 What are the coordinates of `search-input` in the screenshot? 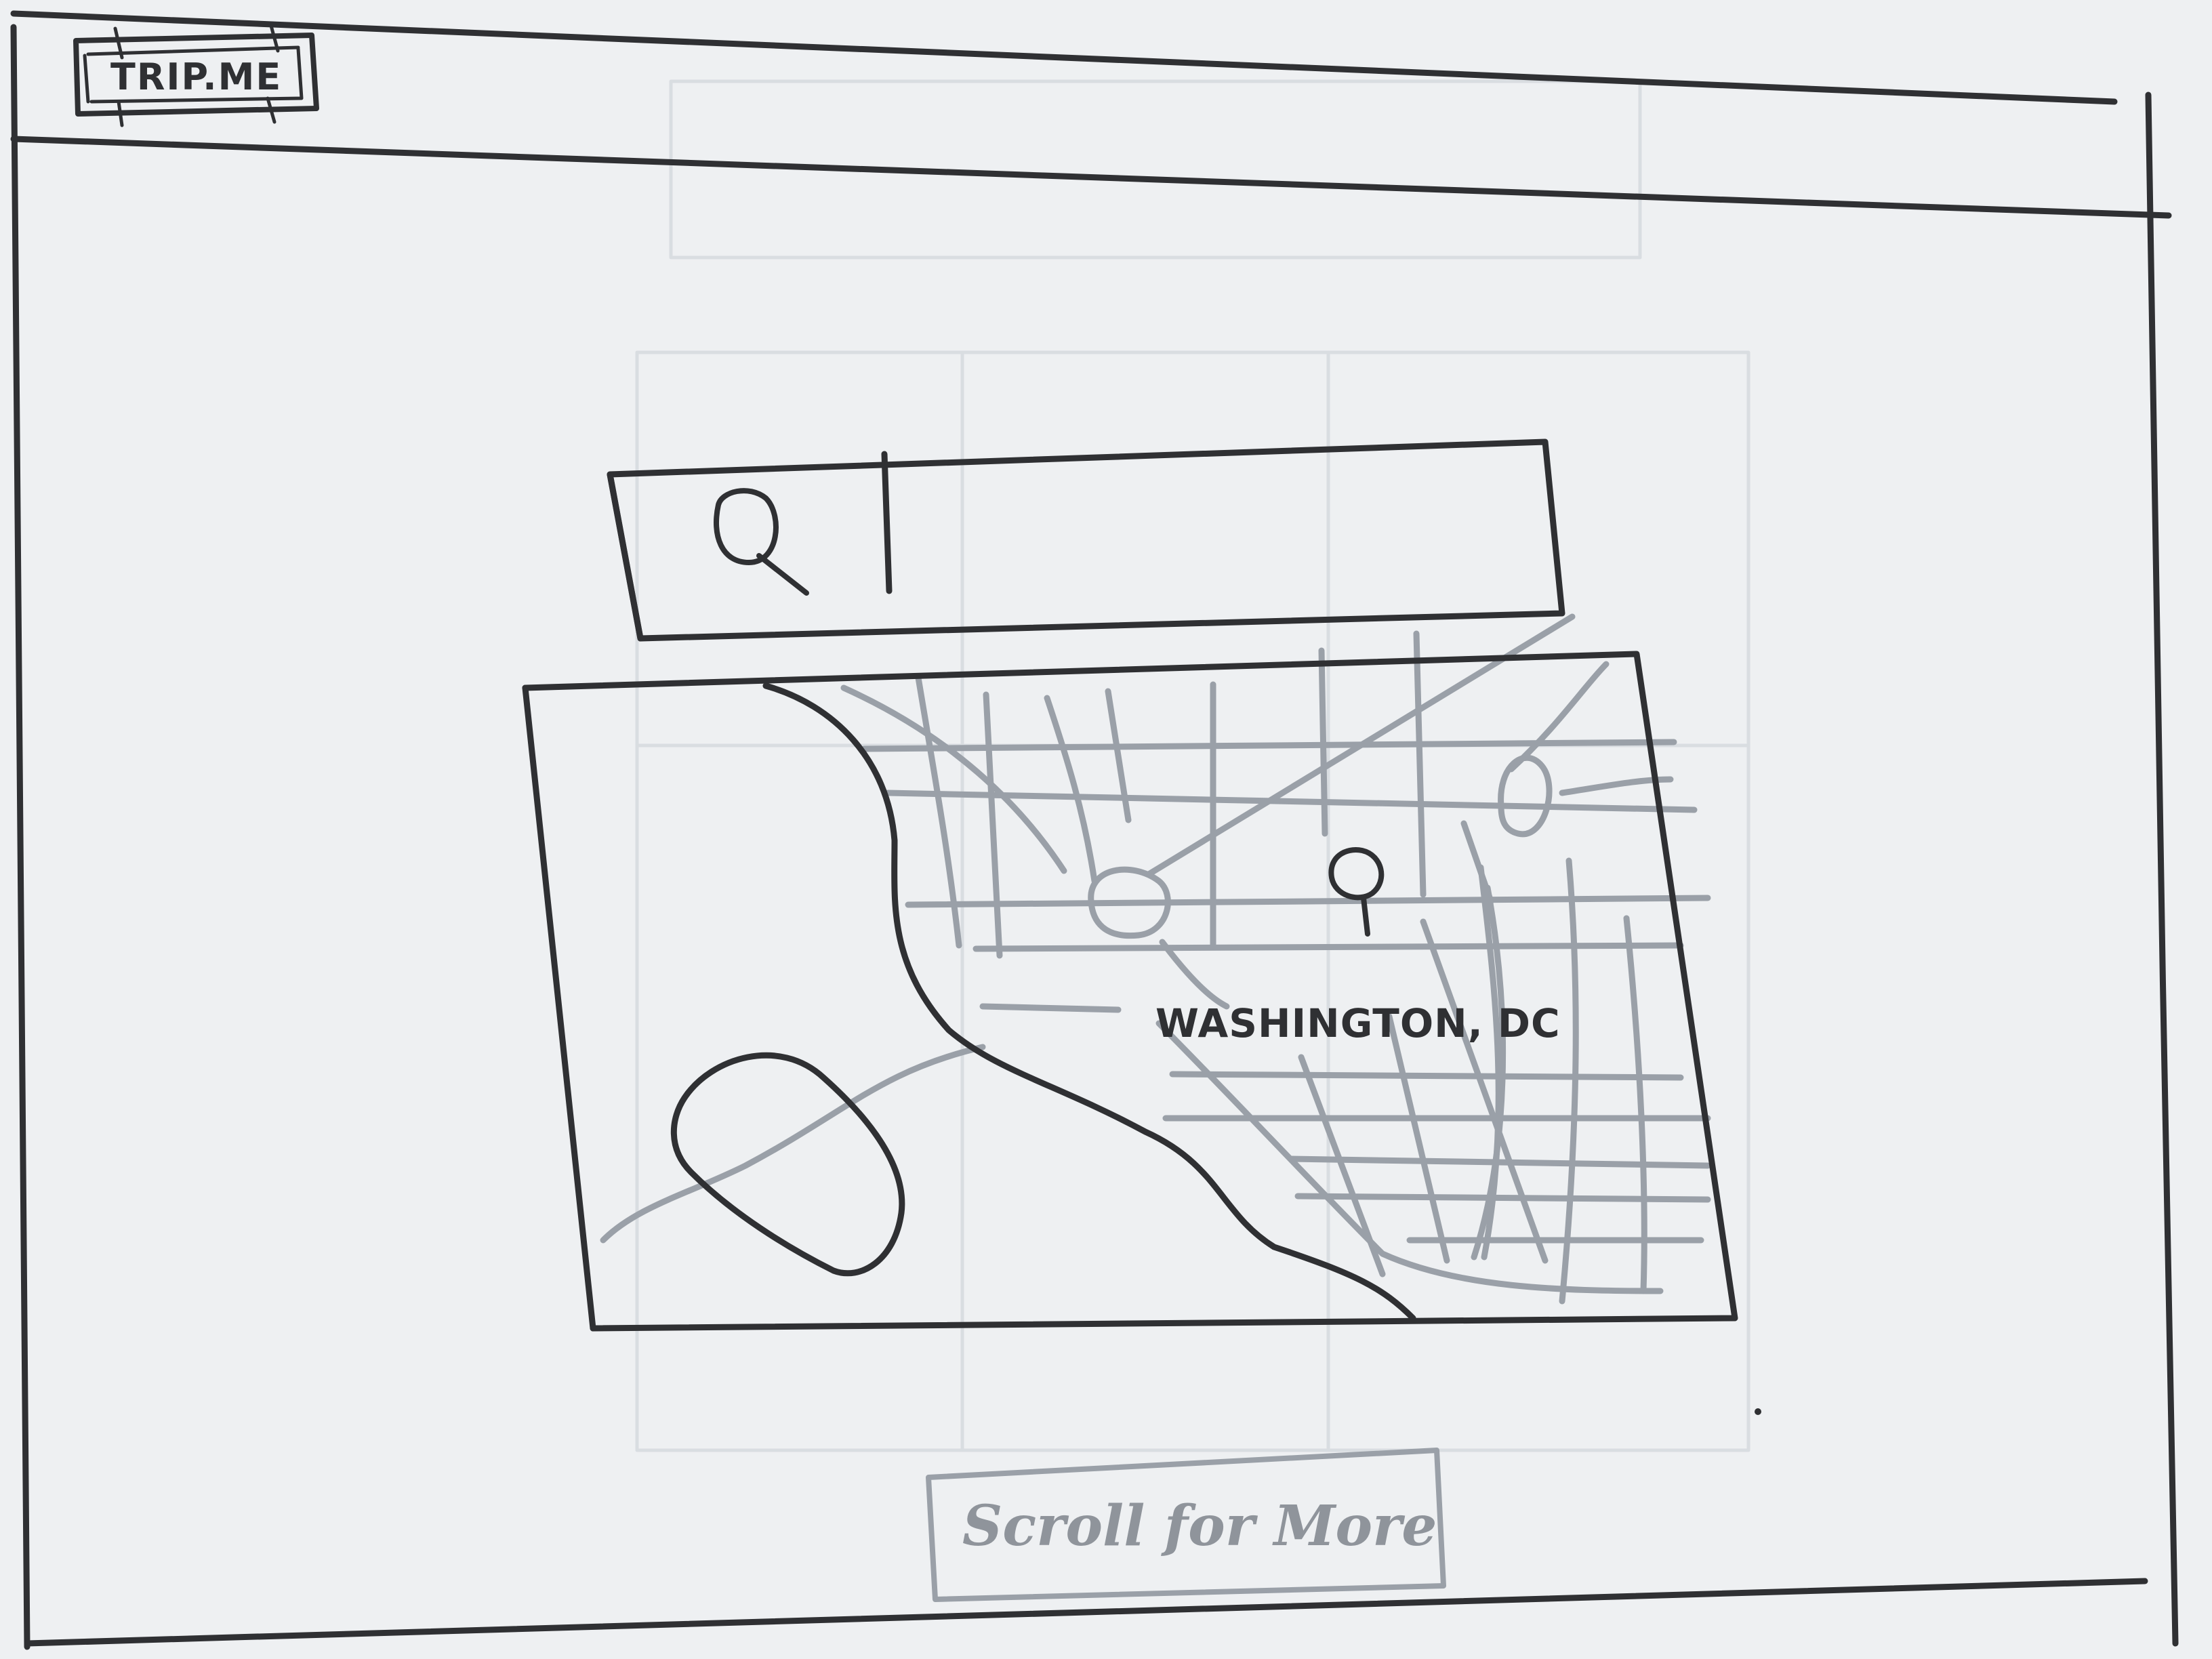 It's located at (1219, 525).